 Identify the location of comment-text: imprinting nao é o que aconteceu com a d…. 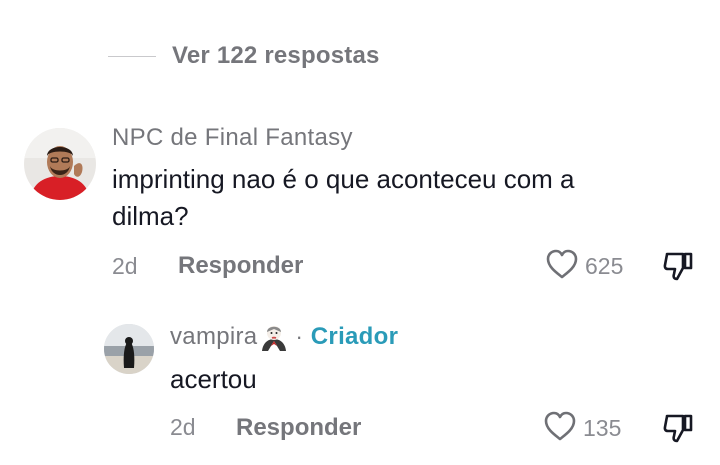
(343, 197).